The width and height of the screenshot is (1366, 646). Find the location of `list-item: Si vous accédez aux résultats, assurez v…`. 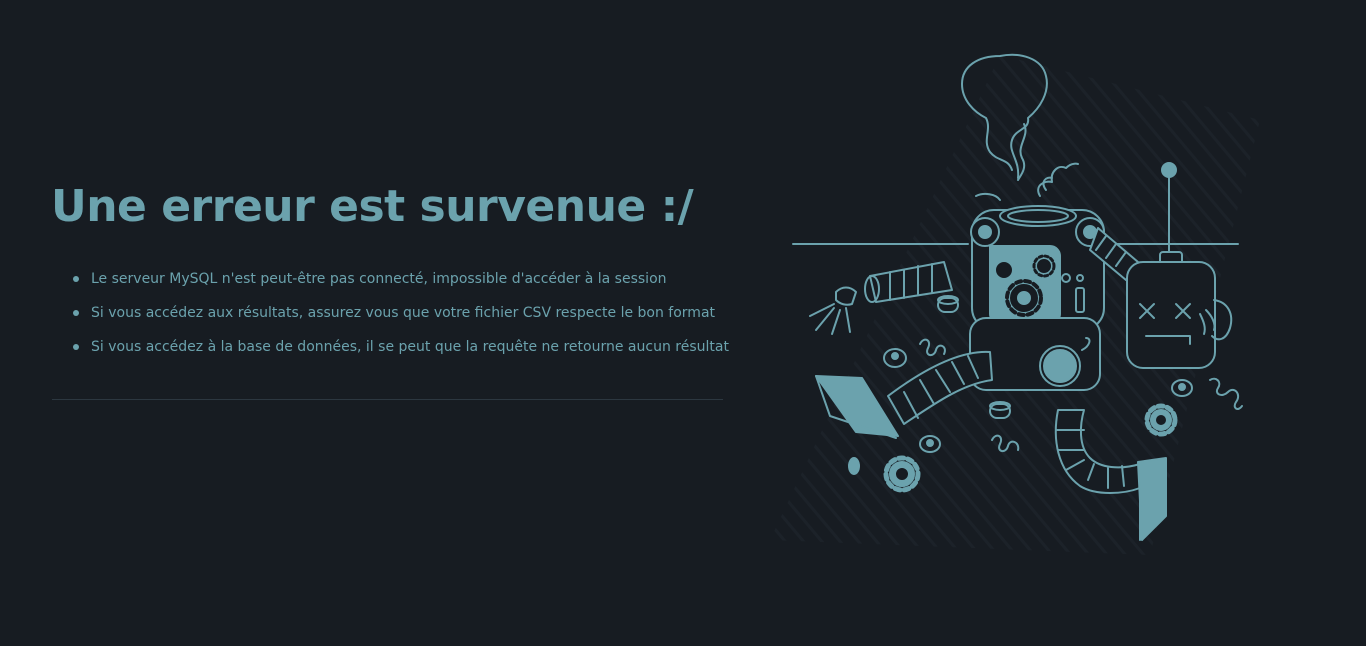

list-item: Si vous accédez aux résultats, assurez v… is located at coordinates (398, 313).